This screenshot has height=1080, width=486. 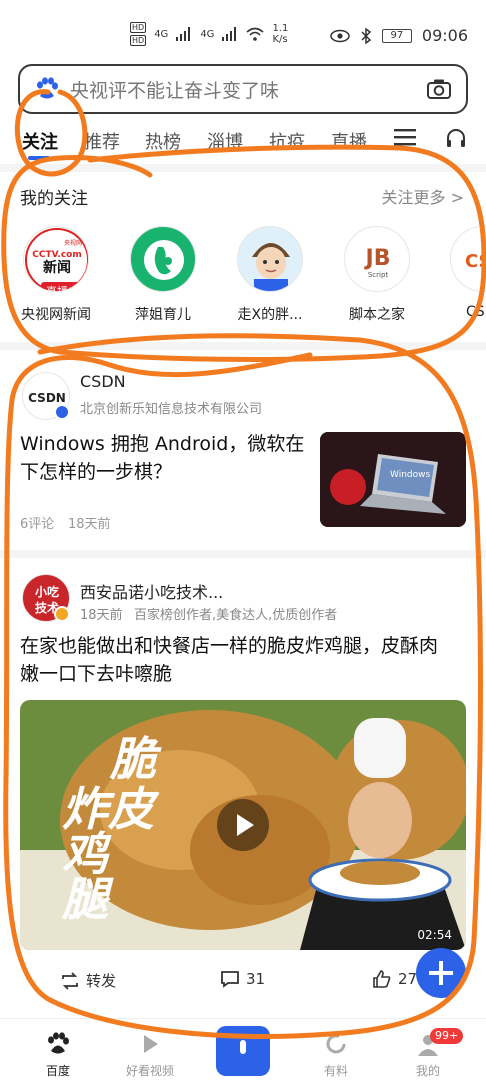 I want to click on comment-button: 31, so click(x=242, y=979).